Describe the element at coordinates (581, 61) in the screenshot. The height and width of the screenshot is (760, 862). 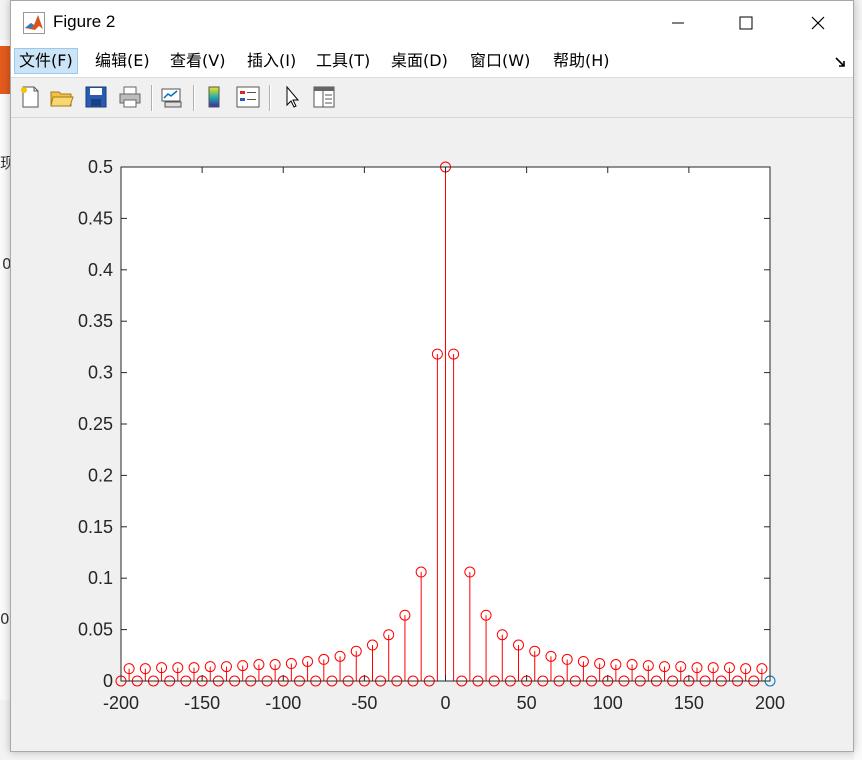
I see `menu-help: 帮助(H)` at that location.